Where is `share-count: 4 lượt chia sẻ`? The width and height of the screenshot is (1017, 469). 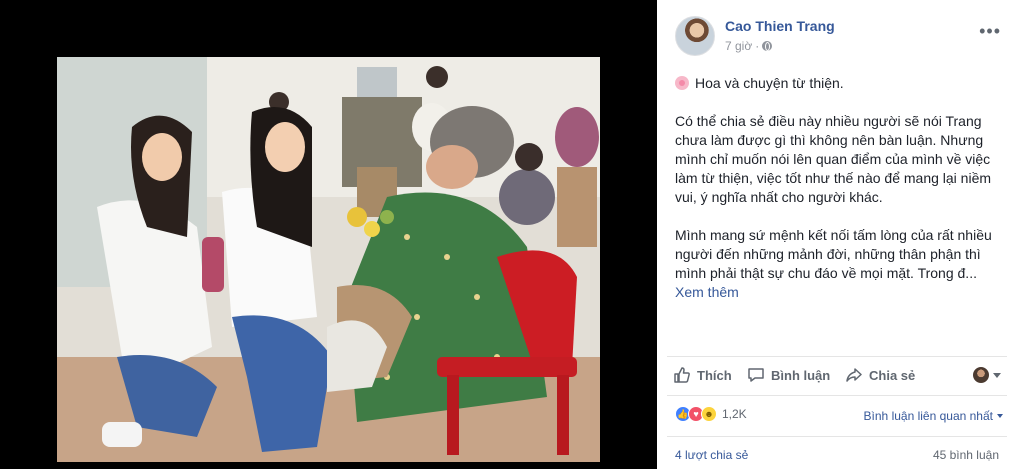
share-count: 4 lượt chia sẻ is located at coordinates (711, 455).